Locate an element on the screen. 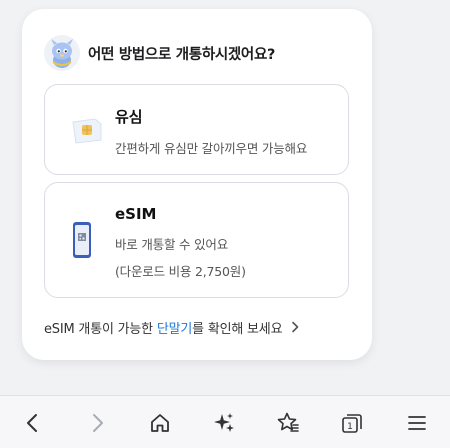 Image resolution: width=450 pixels, height=448 pixels. browser-toolbar: 1 is located at coordinates (225, 421).